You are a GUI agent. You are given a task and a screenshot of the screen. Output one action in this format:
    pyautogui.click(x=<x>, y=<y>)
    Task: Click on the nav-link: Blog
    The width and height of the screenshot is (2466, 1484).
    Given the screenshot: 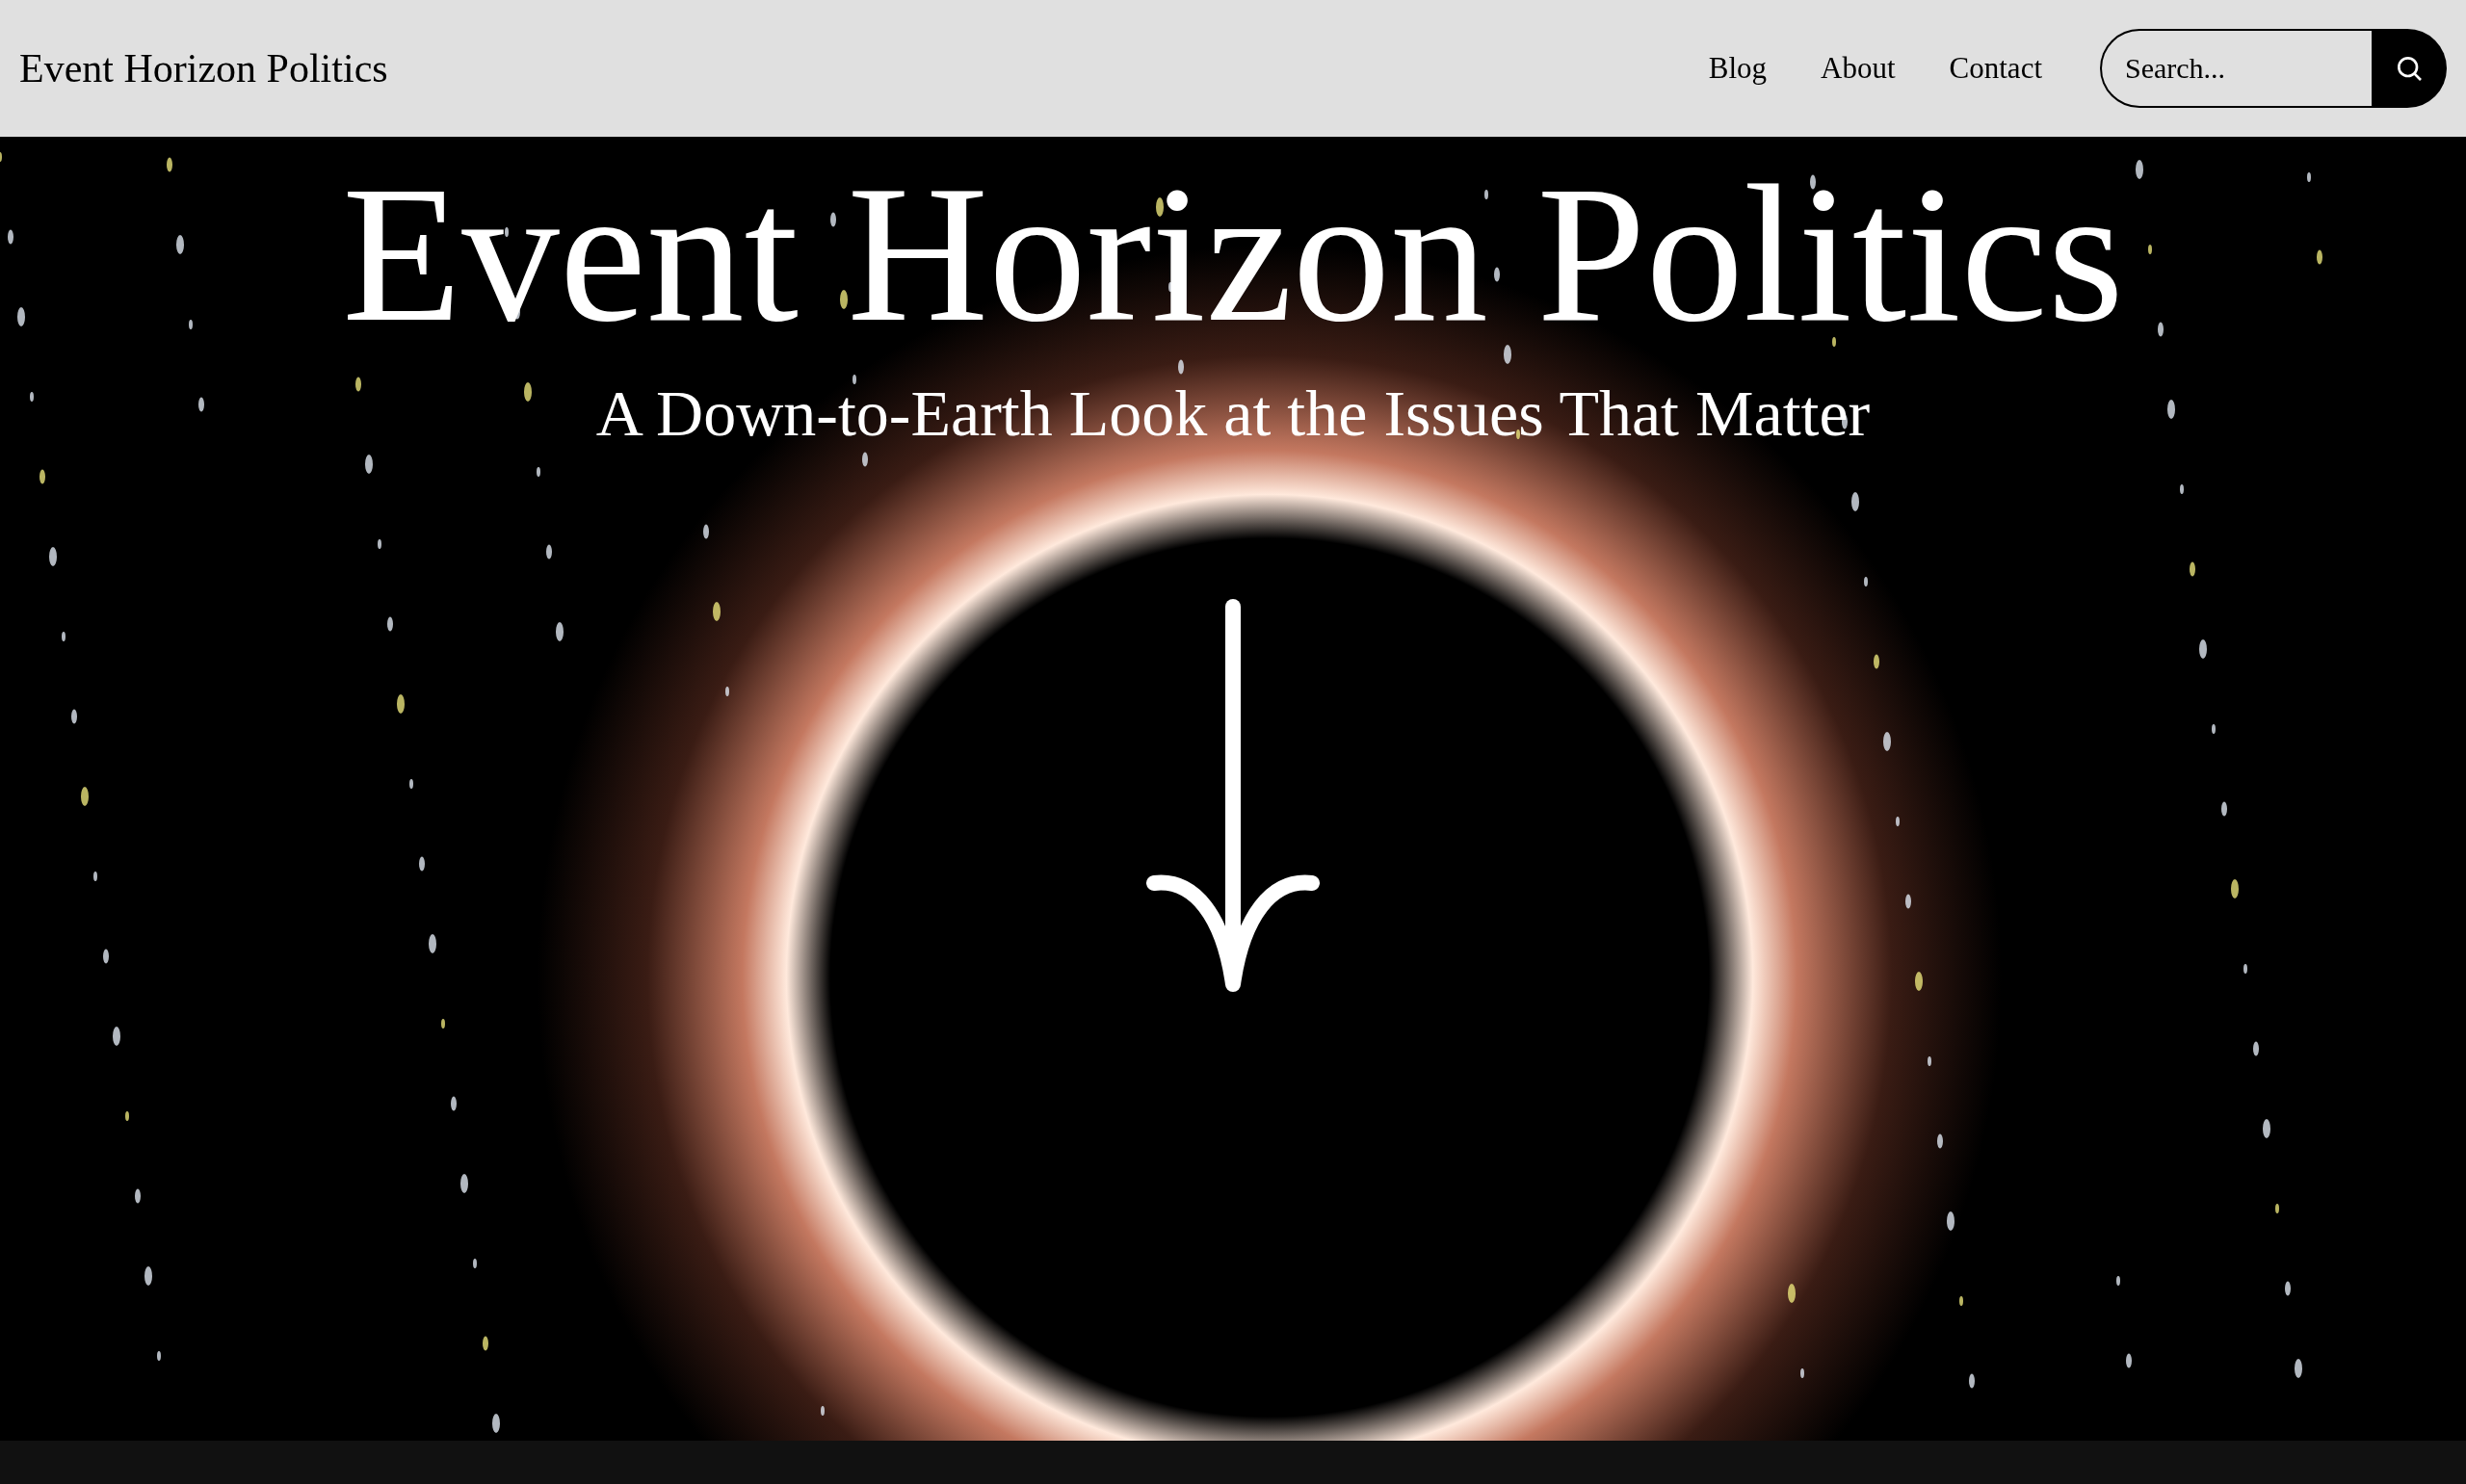 What is the action you would take?
    pyautogui.click(x=1738, y=68)
    